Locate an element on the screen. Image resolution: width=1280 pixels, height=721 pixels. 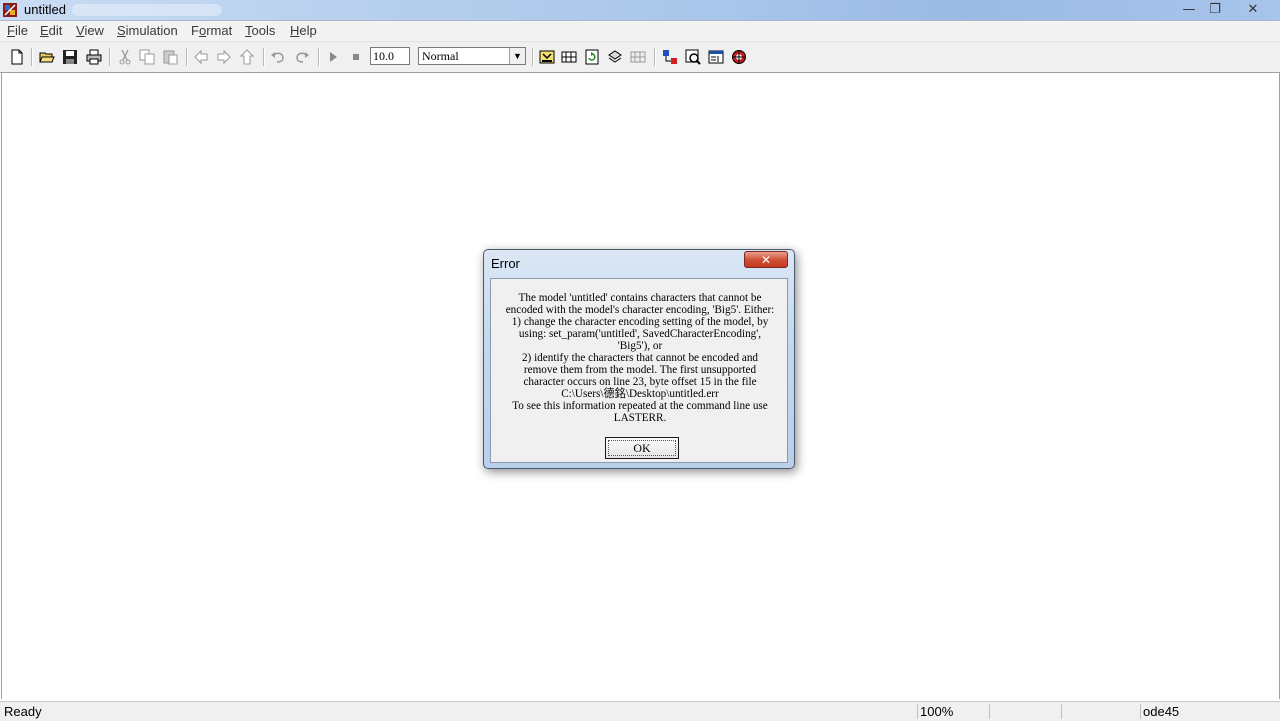
redo-button is located at coordinates (302, 57).